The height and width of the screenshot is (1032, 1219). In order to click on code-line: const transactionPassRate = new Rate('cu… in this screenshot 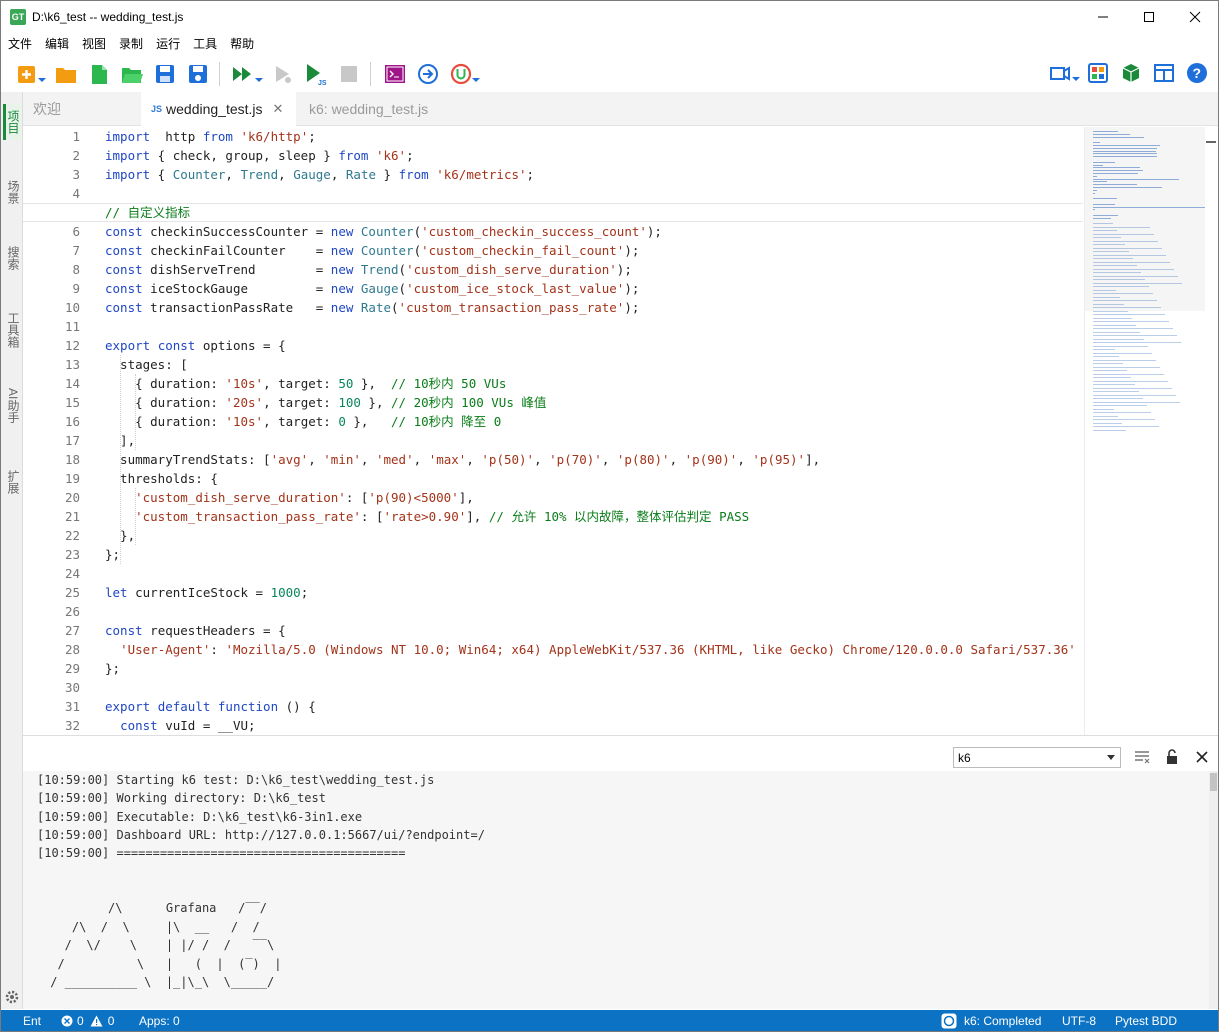, I will do `click(594, 307)`.